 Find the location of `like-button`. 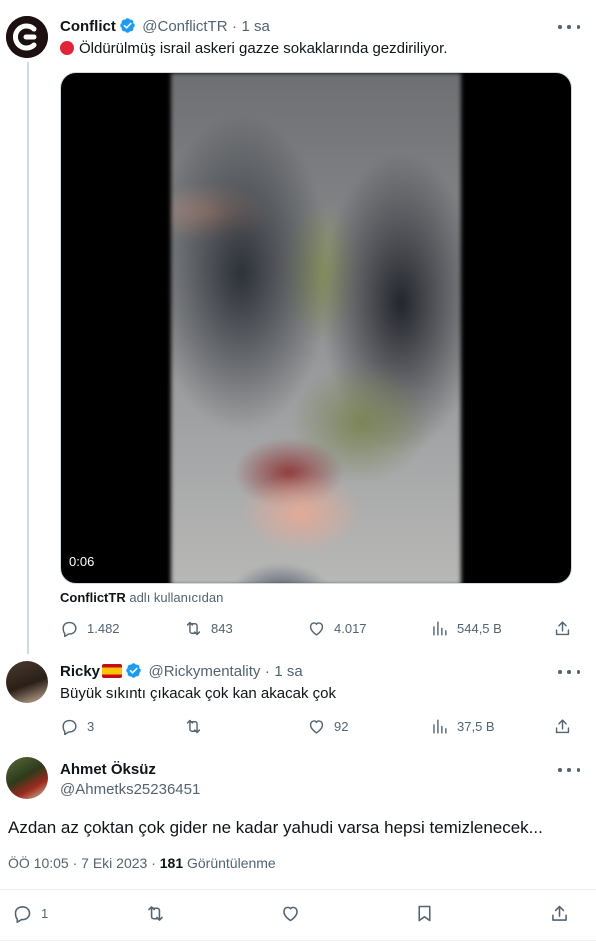

like-button is located at coordinates (290, 913).